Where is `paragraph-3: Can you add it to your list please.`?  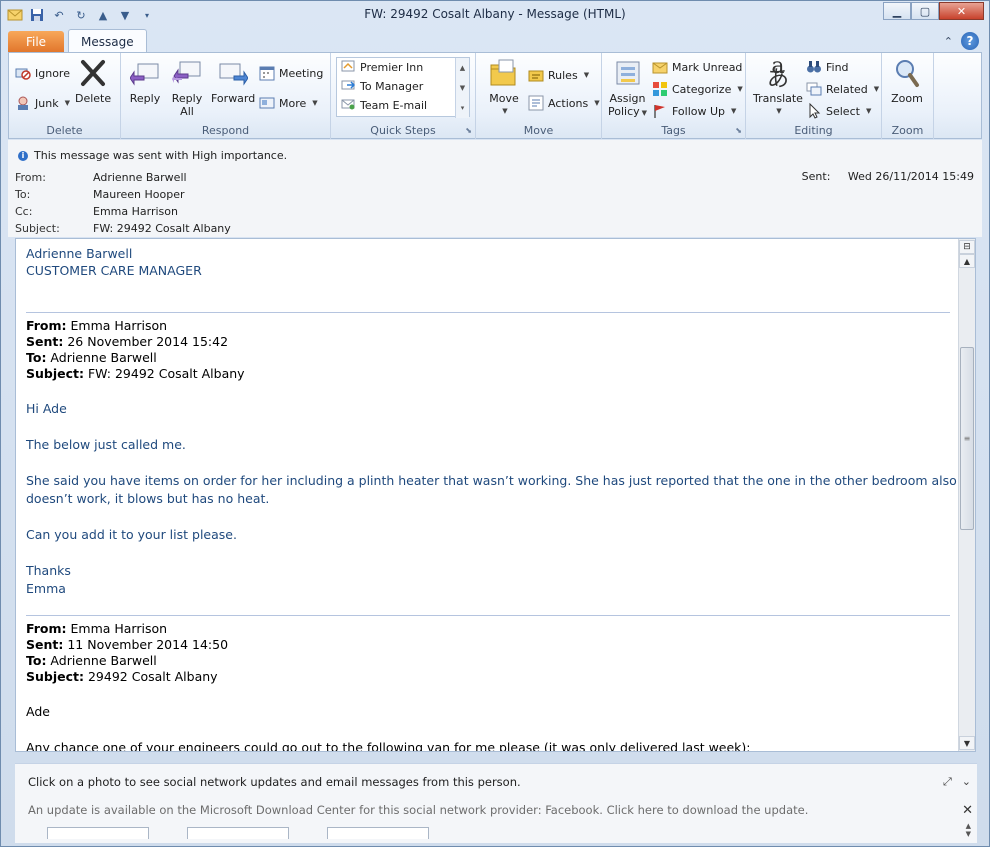 paragraph-3: Can you add it to your list please. is located at coordinates (131, 534).